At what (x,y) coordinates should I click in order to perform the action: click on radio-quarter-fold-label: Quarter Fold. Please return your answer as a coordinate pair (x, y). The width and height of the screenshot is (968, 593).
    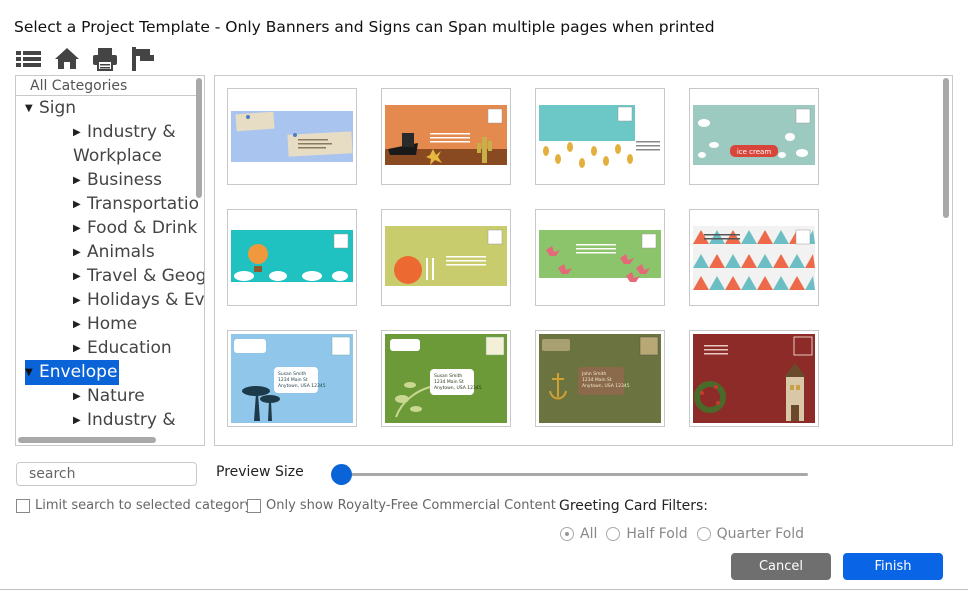
    Looking at the image, I should click on (760, 534).